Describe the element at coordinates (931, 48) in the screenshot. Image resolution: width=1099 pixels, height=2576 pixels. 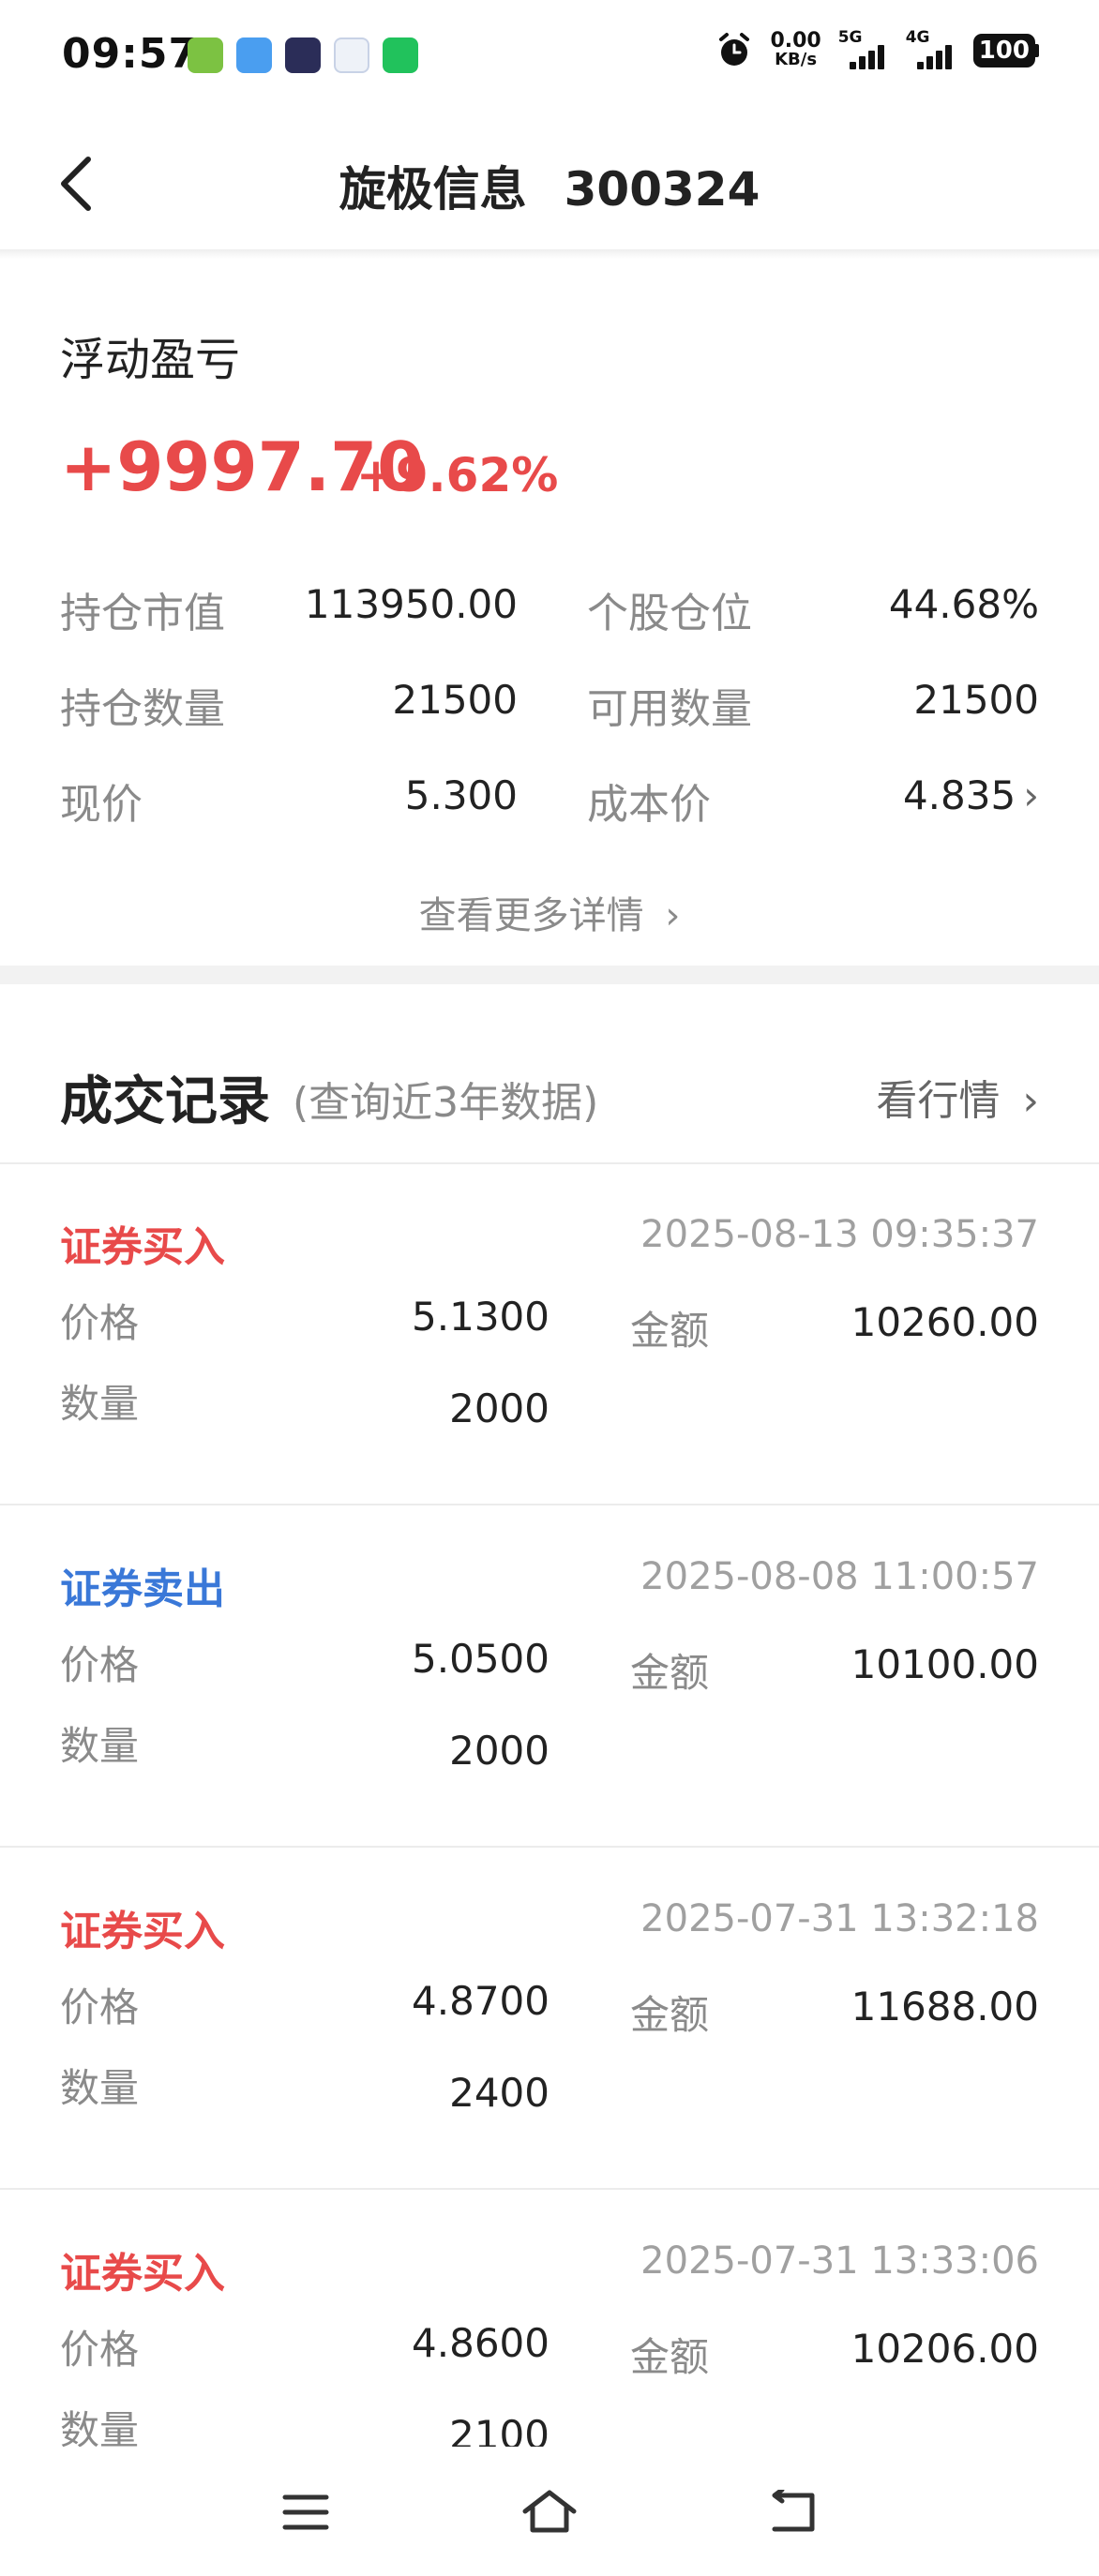
I see `signal-4g-icon: 4G` at that location.